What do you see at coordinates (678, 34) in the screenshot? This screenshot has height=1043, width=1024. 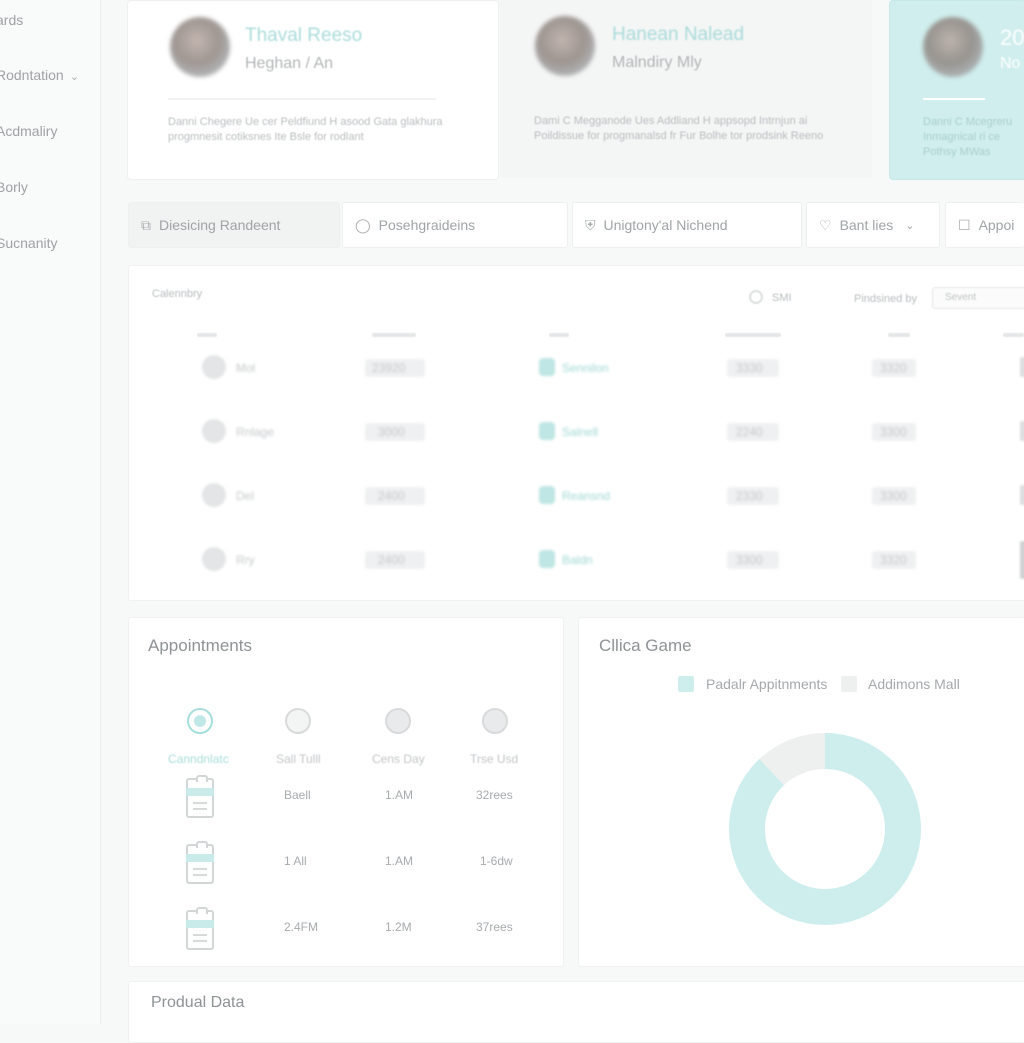 I see `profile-name: Hanean Nalead` at bounding box center [678, 34].